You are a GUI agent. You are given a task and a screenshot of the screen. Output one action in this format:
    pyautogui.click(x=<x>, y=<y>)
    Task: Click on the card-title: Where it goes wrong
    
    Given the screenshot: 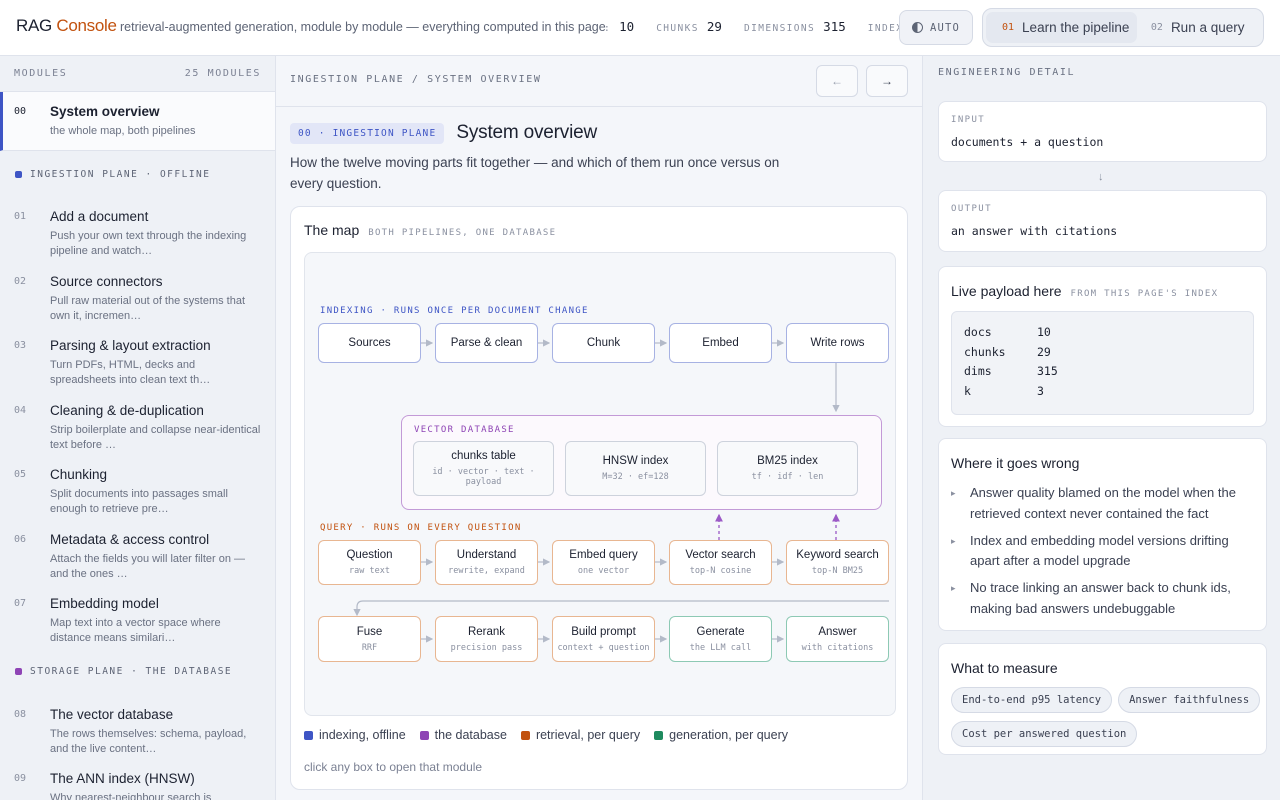 What is the action you would take?
    pyautogui.click(x=1015, y=463)
    